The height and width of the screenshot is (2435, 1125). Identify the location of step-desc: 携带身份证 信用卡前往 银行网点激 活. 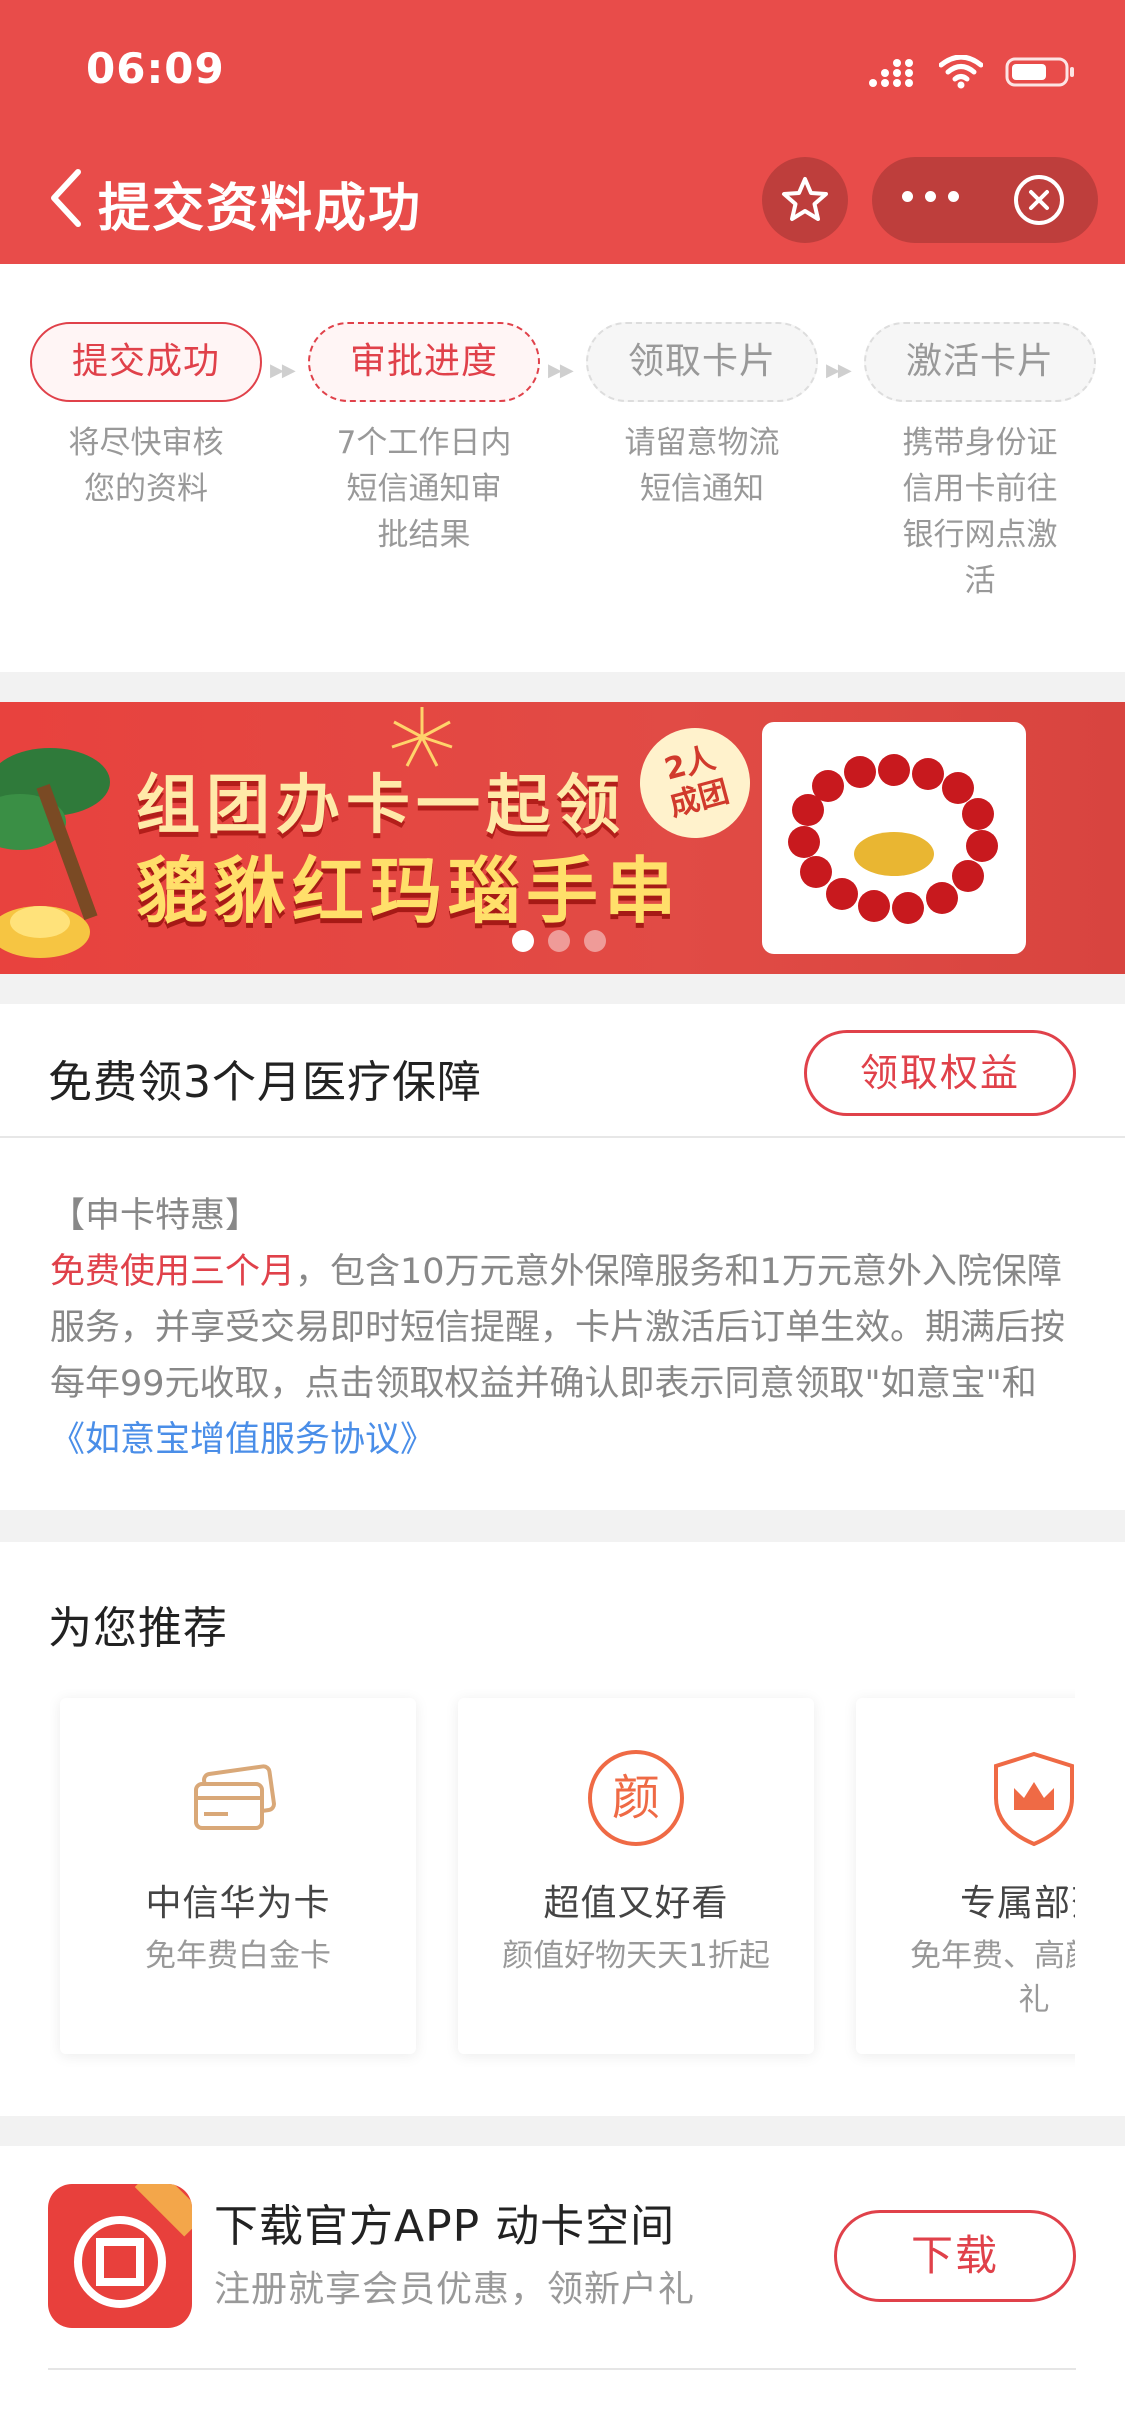
(980, 512).